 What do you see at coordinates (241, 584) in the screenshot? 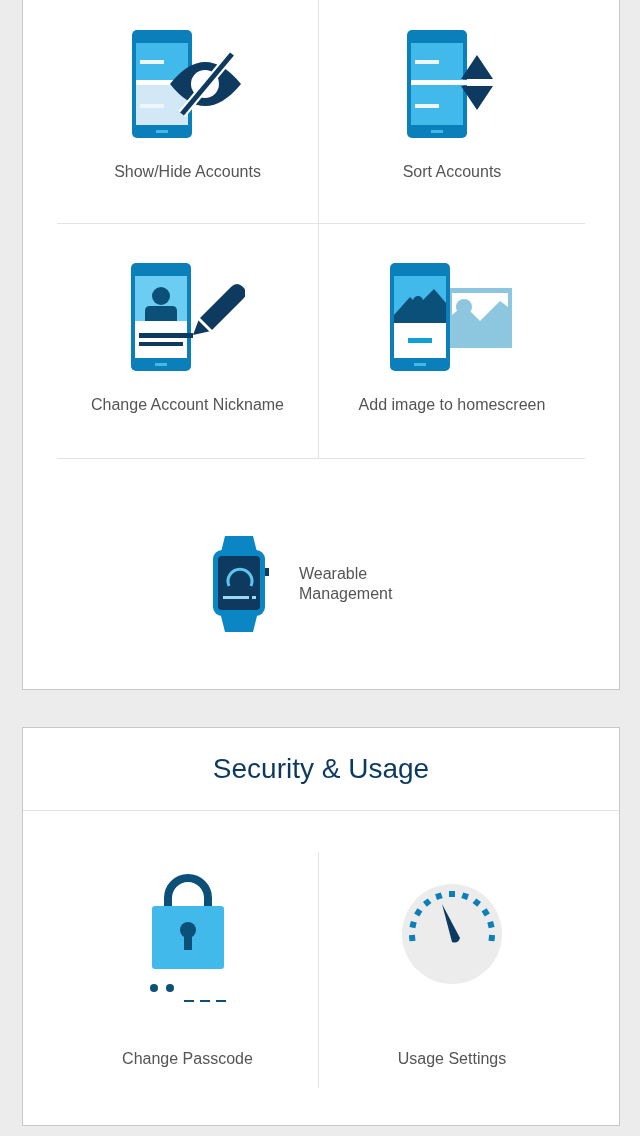
I see `smartwatch-icon` at bounding box center [241, 584].